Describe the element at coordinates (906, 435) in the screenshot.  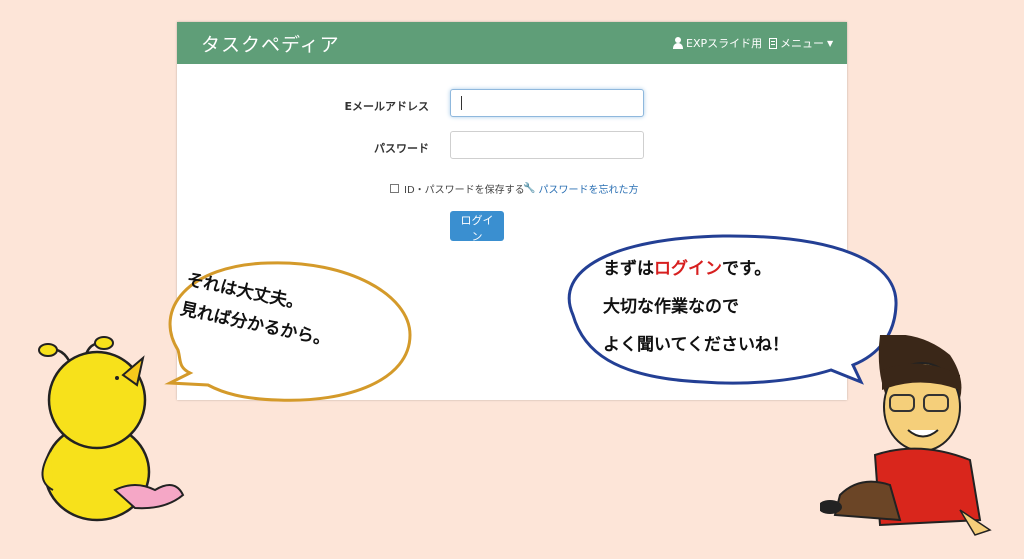
I see `man-character` at that location.